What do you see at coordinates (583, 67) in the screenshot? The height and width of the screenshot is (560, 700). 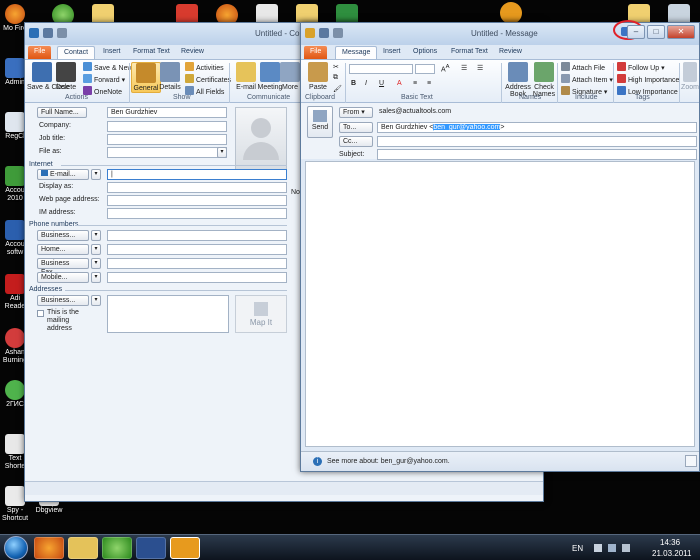 I see `attach-file-button: Attach File` at bounding box center [583, 67].